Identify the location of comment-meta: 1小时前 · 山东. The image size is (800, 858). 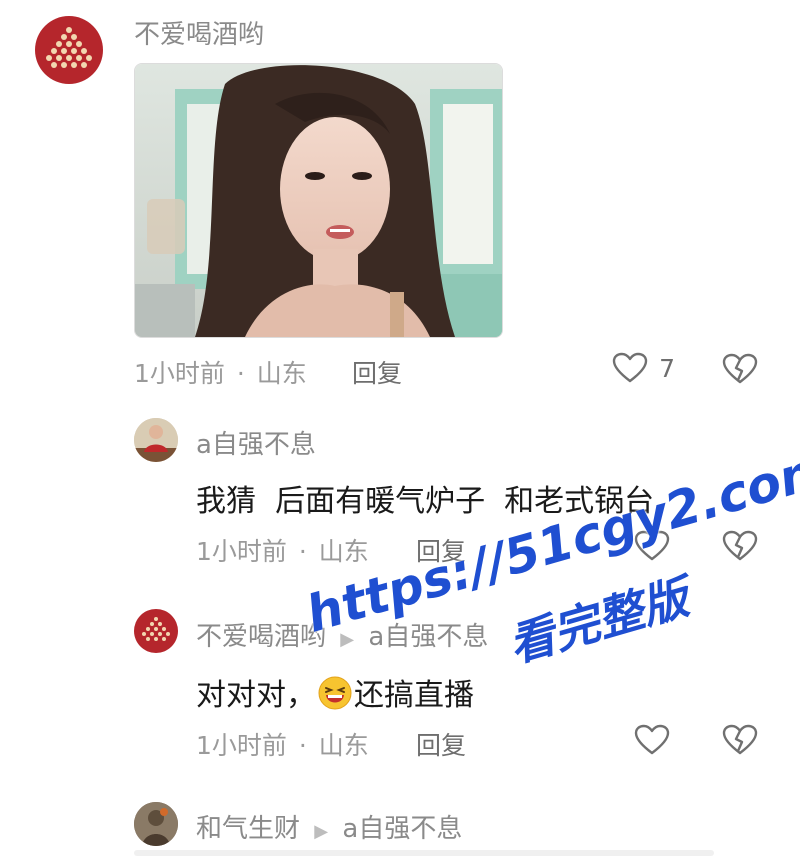
(220, 372).